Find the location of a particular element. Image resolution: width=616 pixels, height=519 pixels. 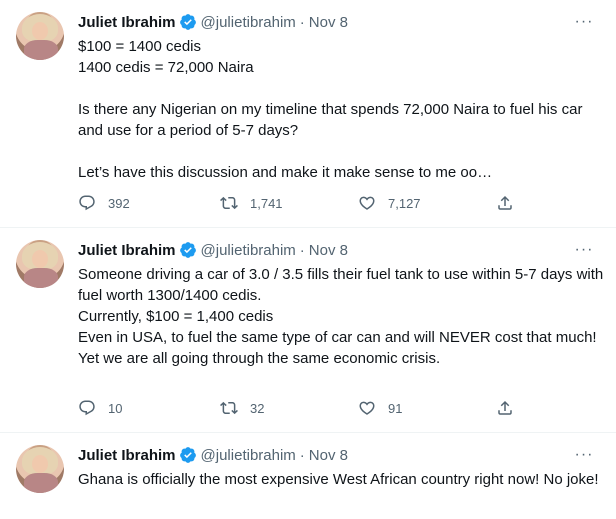

retweet-count: 1,741 is located at coordinates (266, 203).